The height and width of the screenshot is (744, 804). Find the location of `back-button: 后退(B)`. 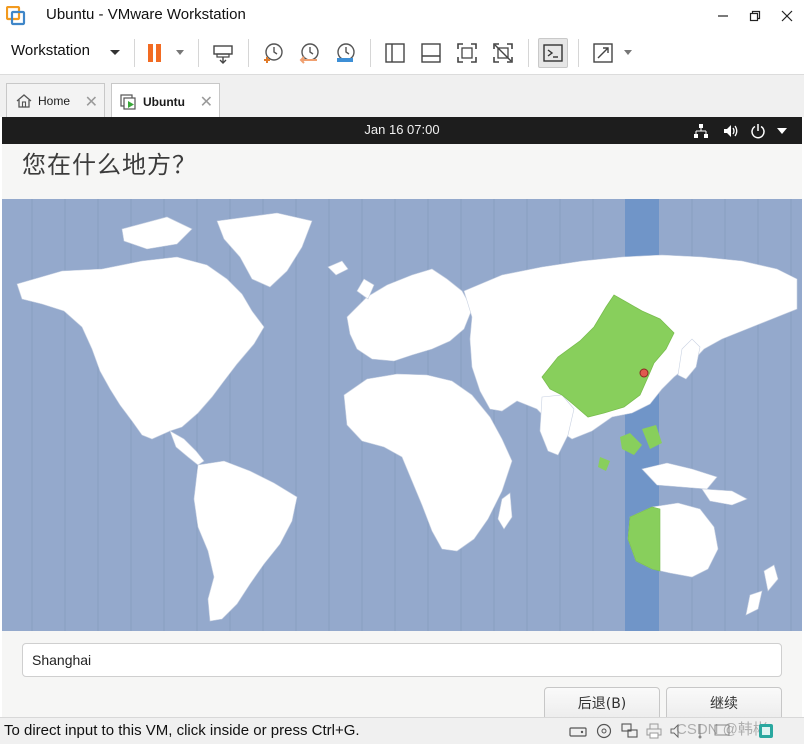

back-button: 后退(B) is located at coordinates (602, 702).